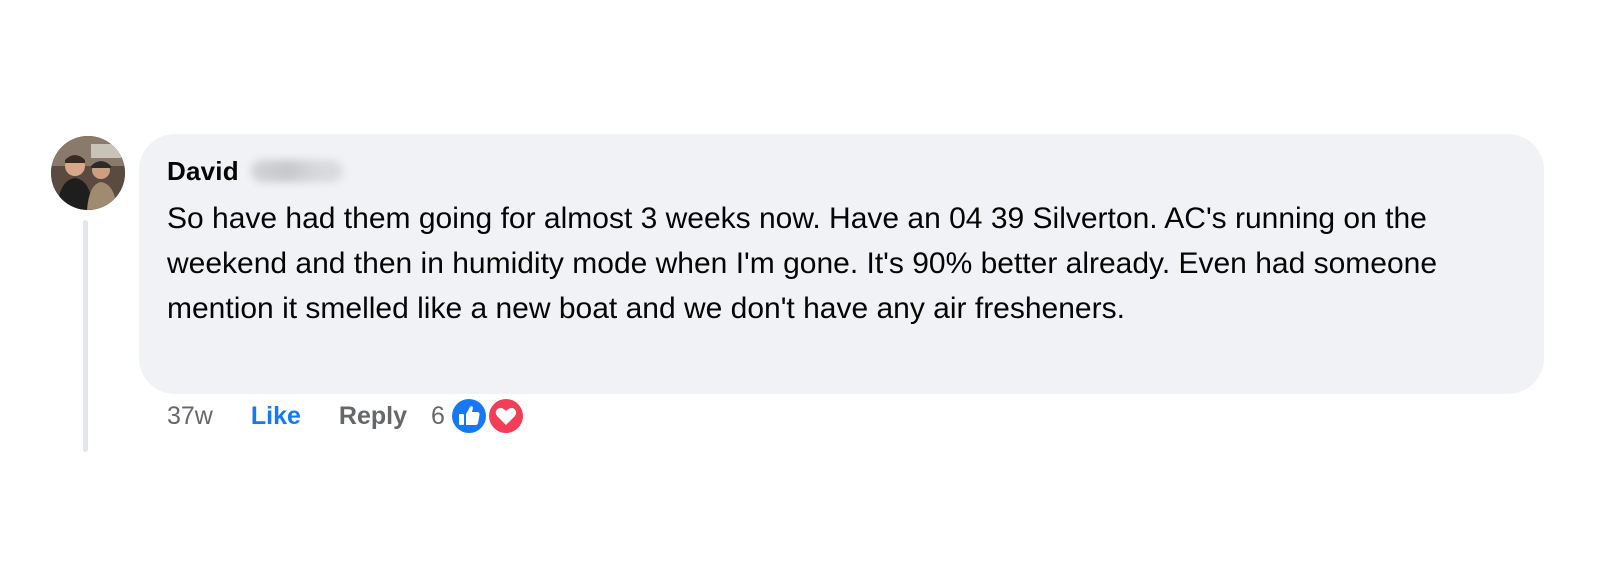 The width and height of the screenshot is (1600, 576). I want to click on author-surname-redacted, so click(296, 171).